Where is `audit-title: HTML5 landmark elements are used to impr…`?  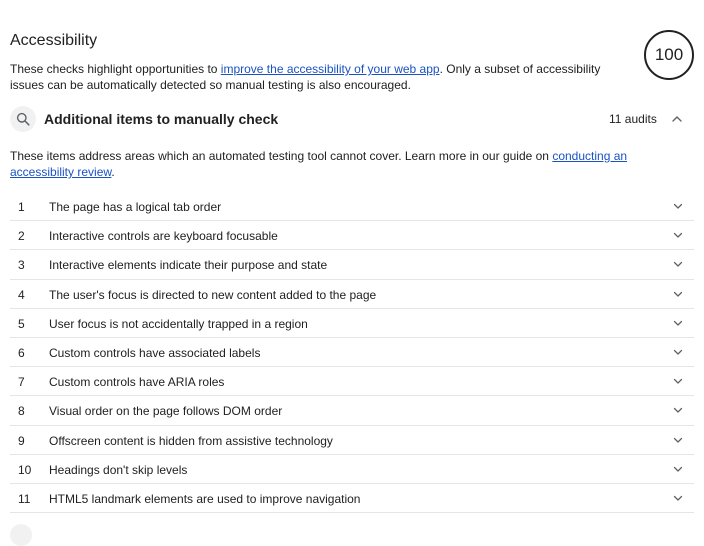
audit-title: HTML5 landmark elements are used to impr… is located at coordinates (205, 498).